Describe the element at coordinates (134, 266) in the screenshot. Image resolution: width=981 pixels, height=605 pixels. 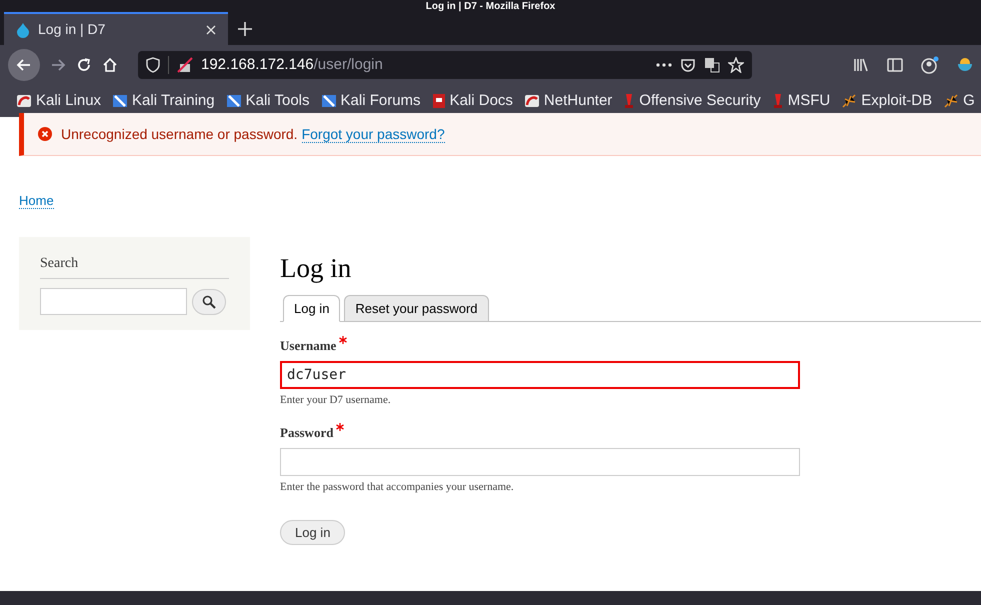
I see `search-heading: Search` at that location.